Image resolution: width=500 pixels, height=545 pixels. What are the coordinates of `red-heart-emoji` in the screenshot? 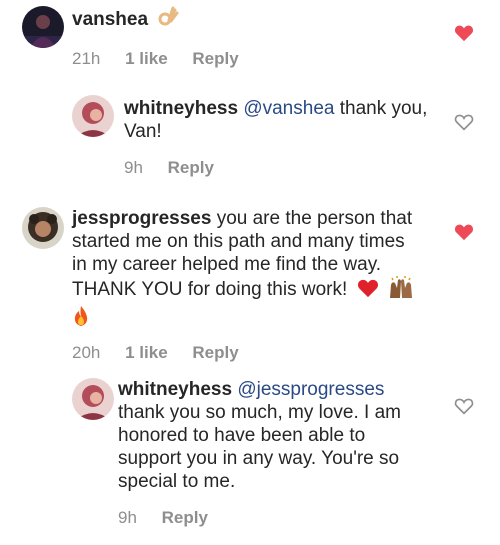 It's located at (368, 291).